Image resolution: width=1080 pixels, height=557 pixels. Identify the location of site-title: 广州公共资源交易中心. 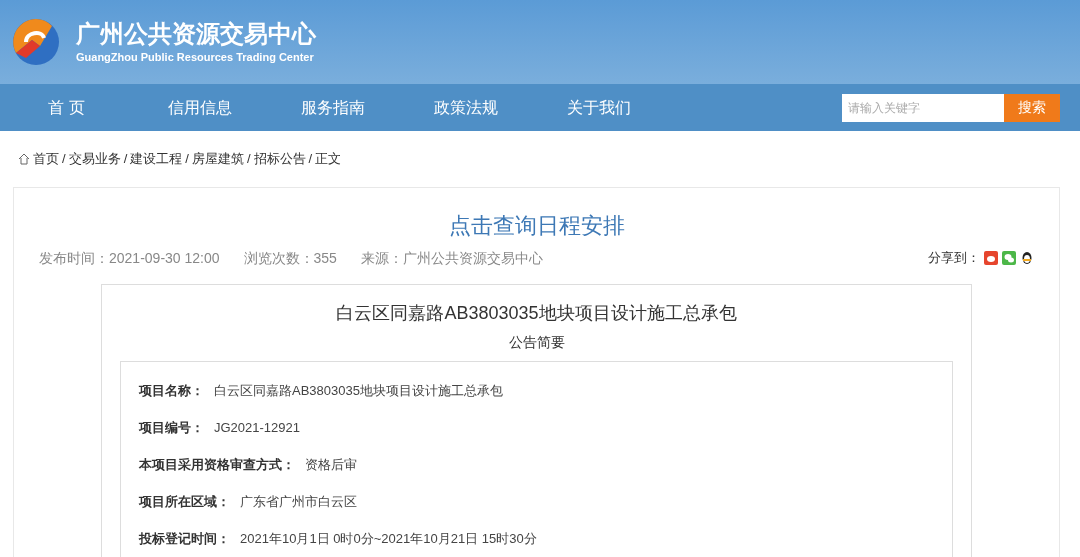
(196, 33).